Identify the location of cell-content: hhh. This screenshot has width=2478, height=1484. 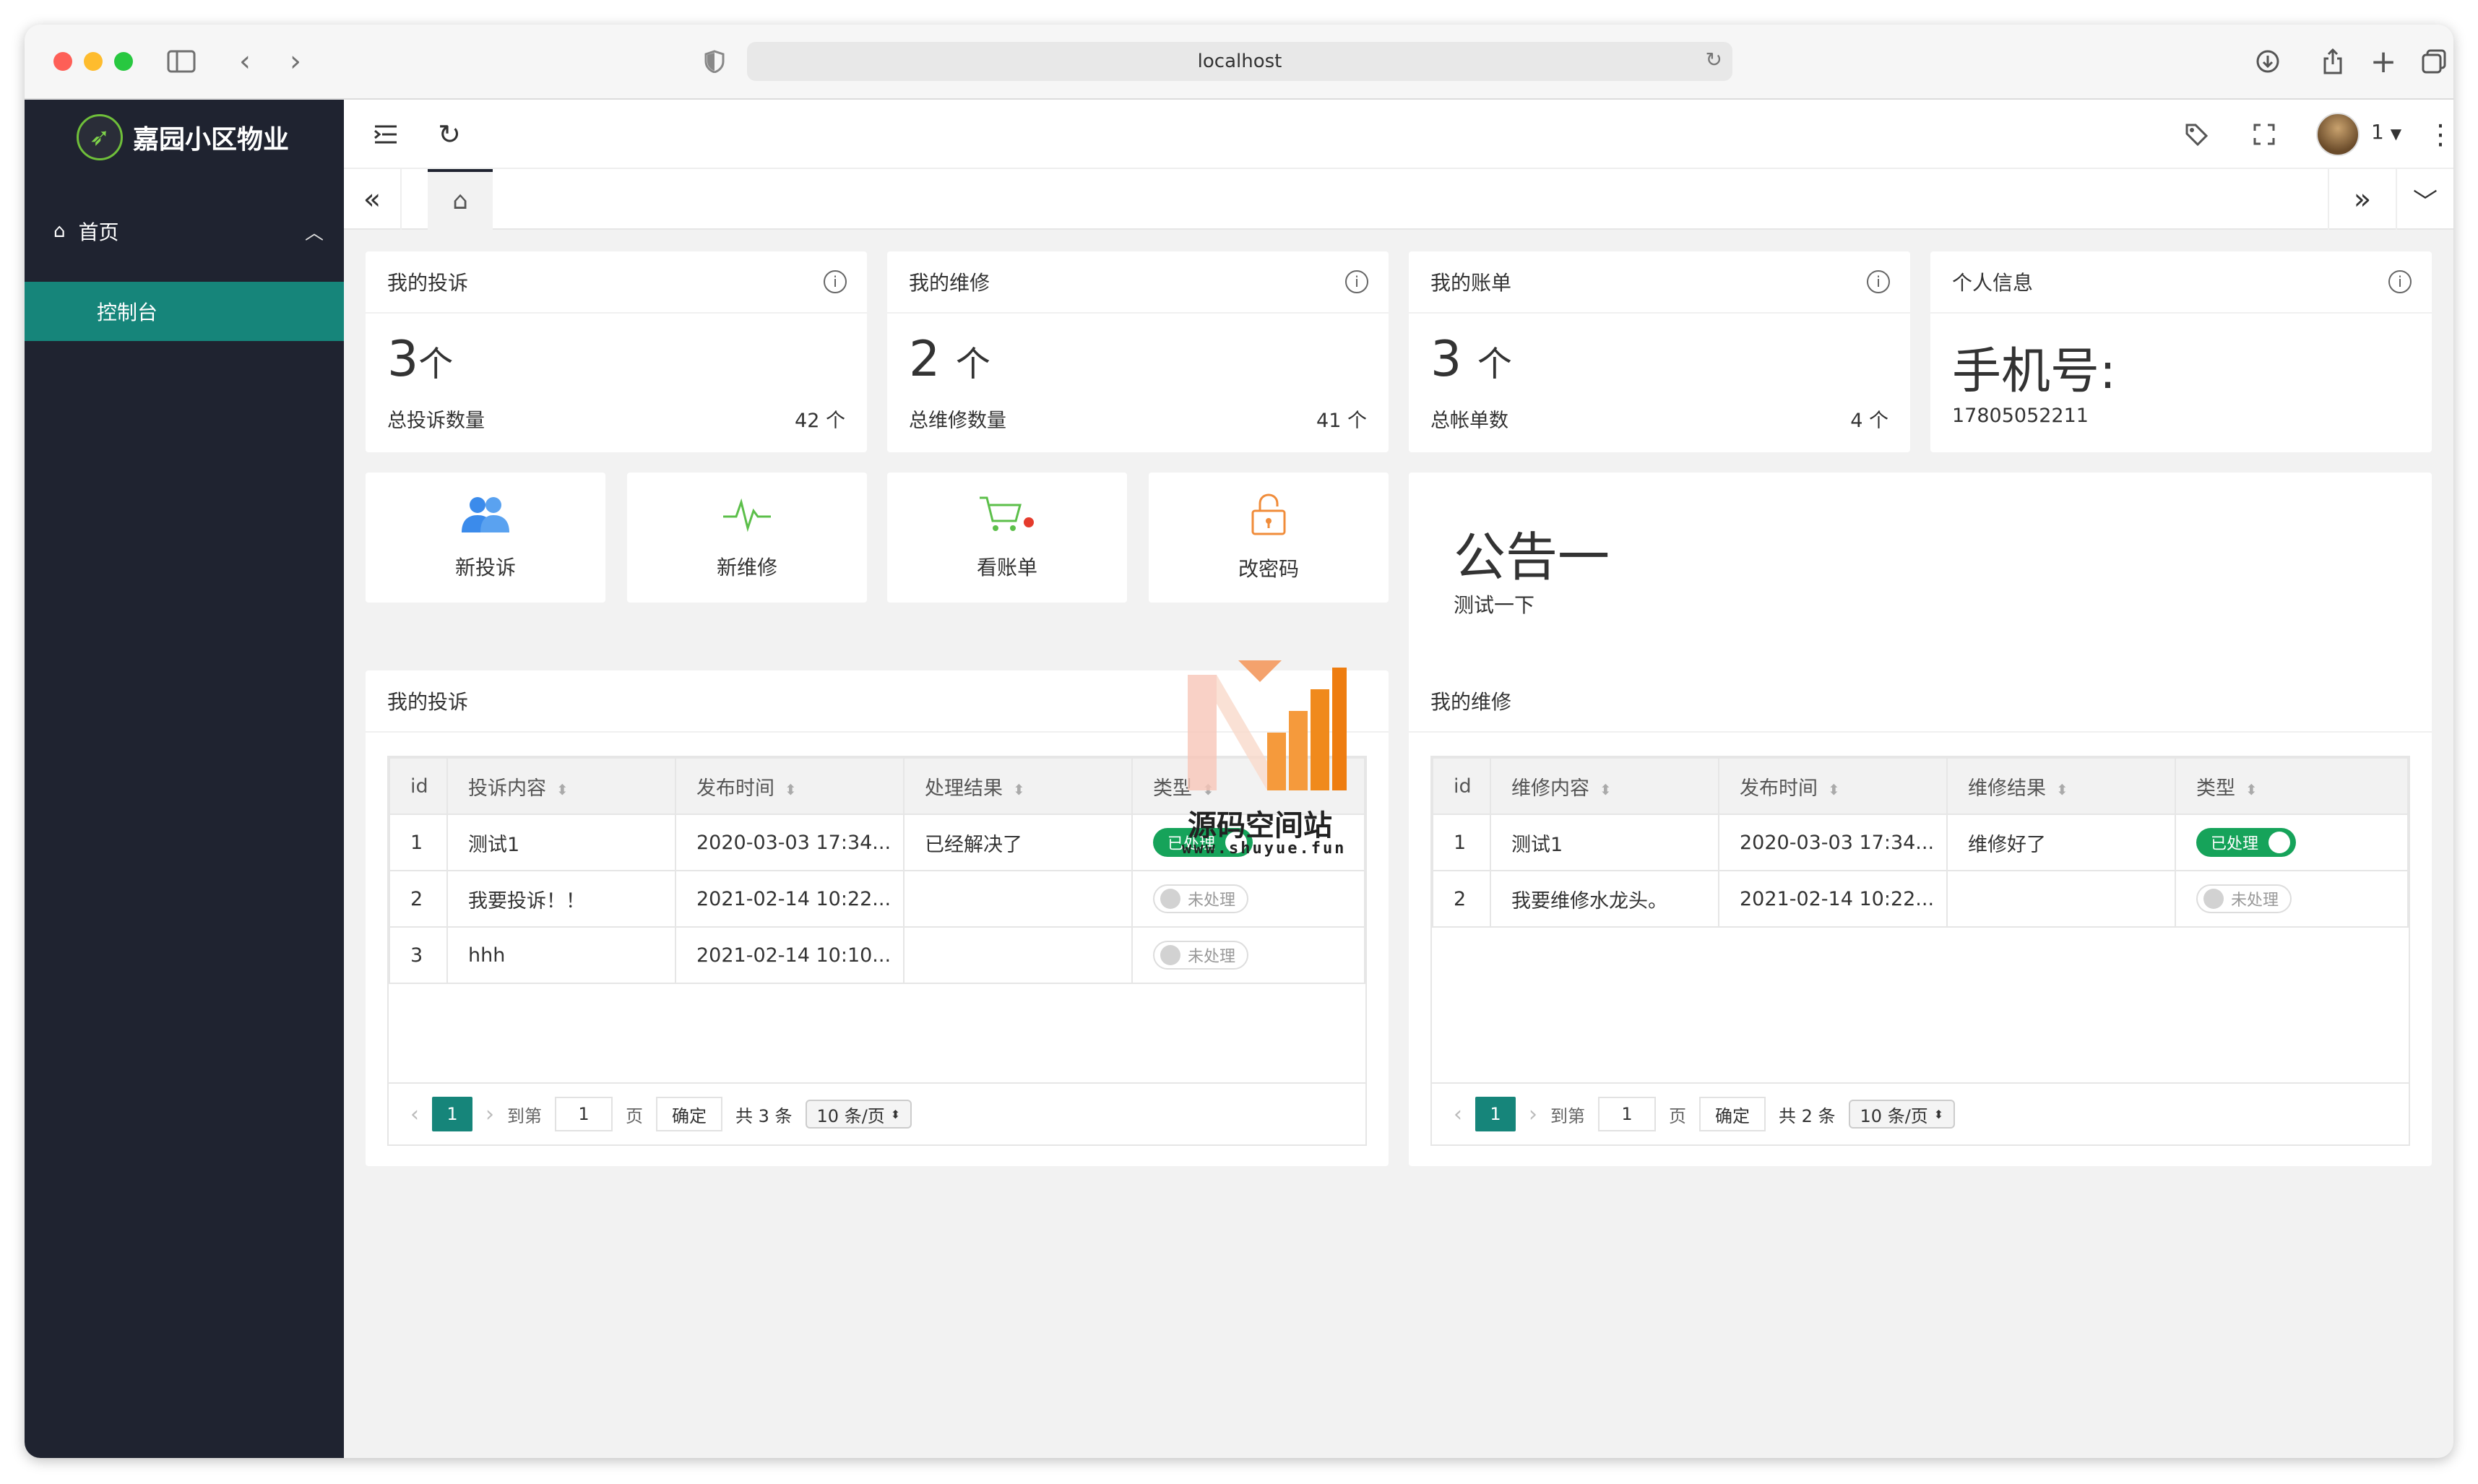
(561, 955).